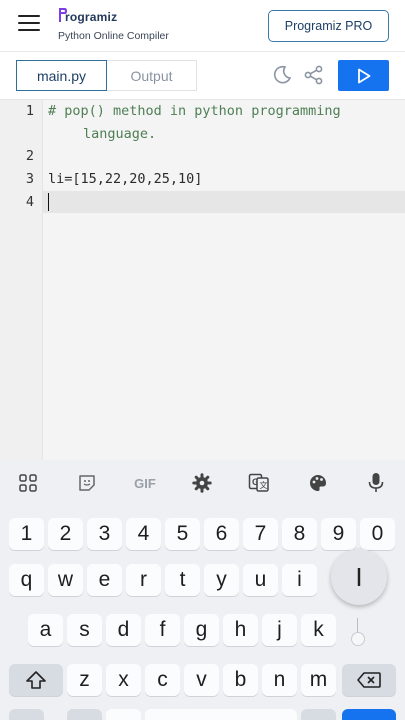  Describe the element at coordinates (29, 156) in the screenshot. I see `line-number: 2` at that location.